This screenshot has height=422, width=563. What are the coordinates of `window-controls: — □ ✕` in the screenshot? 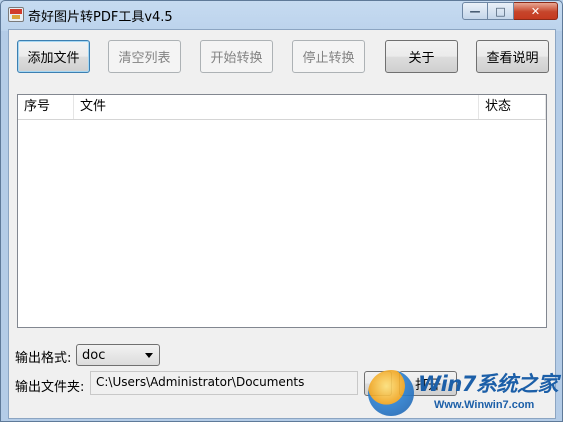 It's located at (510, 11).